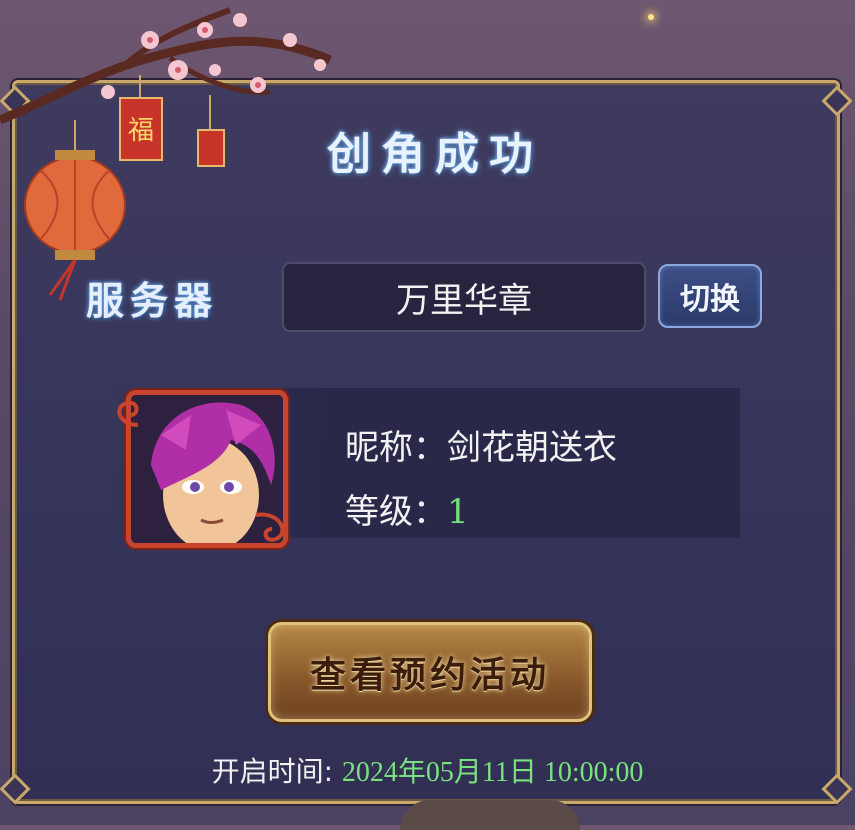 This screenshot has height=830, width=855. What do you see at coordinates (710, 296) in the screenshot?
I see `switch-server-button: 切换` at bounding box center [710, 296].